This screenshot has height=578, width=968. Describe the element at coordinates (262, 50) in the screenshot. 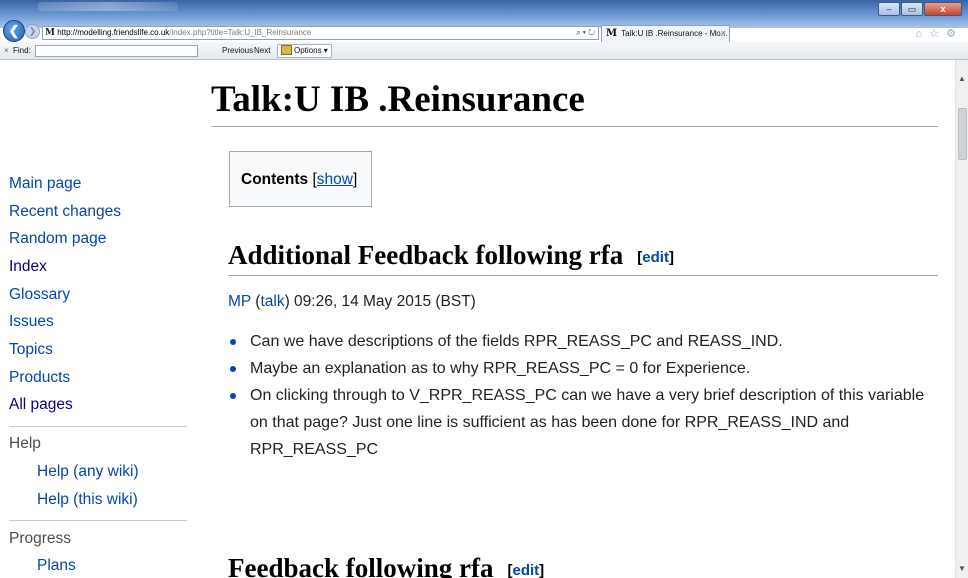

I see `find-next-button: Next` at that location.